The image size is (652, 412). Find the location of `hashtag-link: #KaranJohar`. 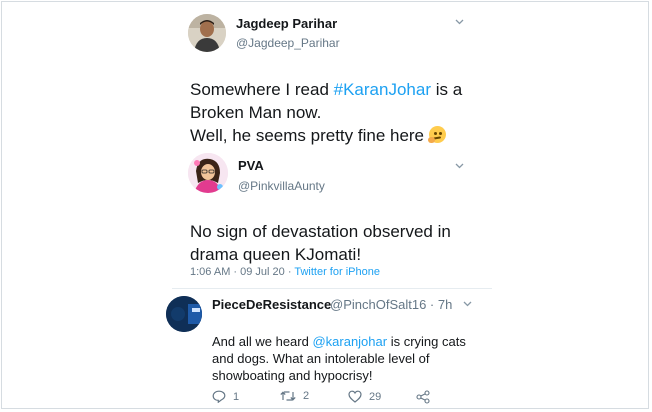

hashtag-link: #KaranJohar is located at coordinates (382, 89).